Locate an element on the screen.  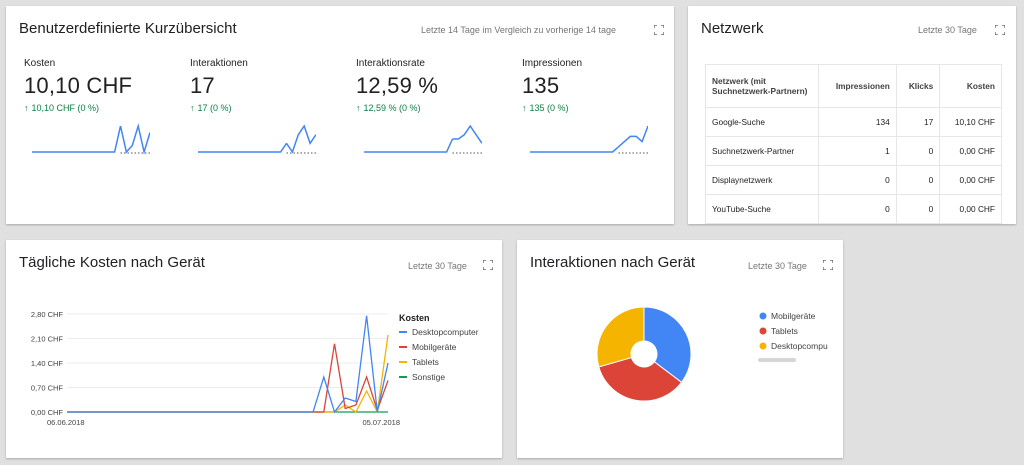
metric-change-text: 10,10 CHF (0 %) is located at coordinates (65, 108).